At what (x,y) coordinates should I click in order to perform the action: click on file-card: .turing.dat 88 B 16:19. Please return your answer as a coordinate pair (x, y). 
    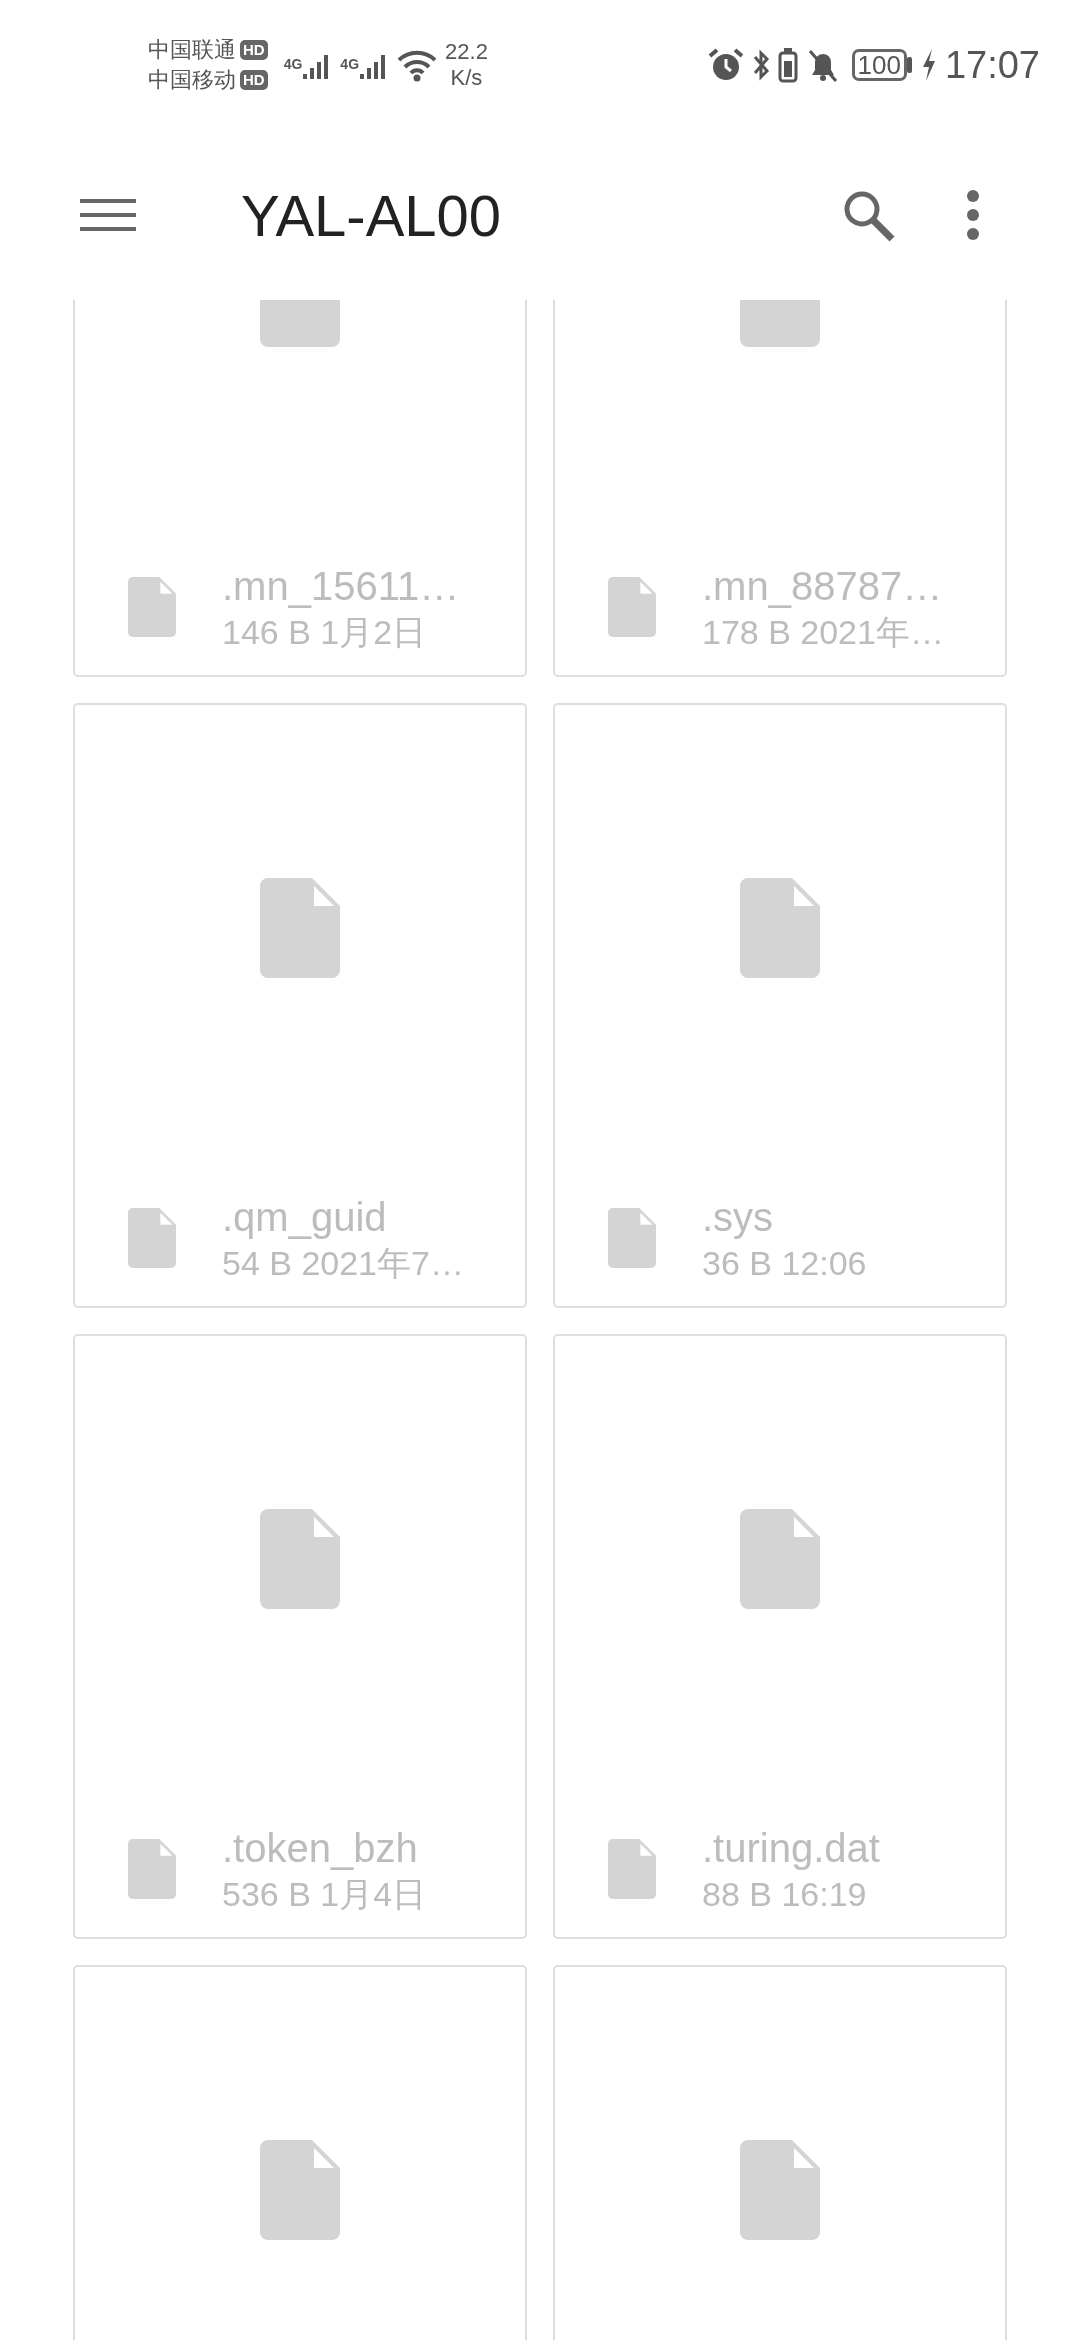
    Looking at the image, I should click on (780, 1636).